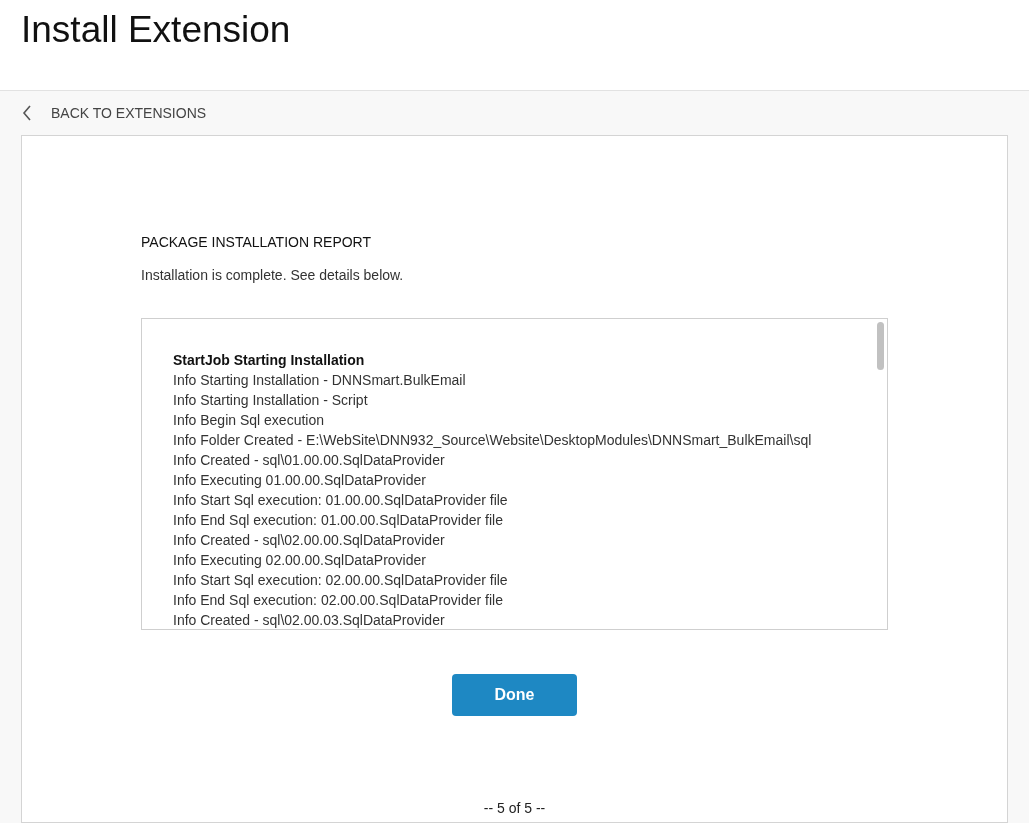 The width and height of the screenshot is (1029, 823). What do you see at coordinates (273, 275) in the screenshot?
I see `report-message: Installation is complete. See details below.` at bounding box center [273, 275].